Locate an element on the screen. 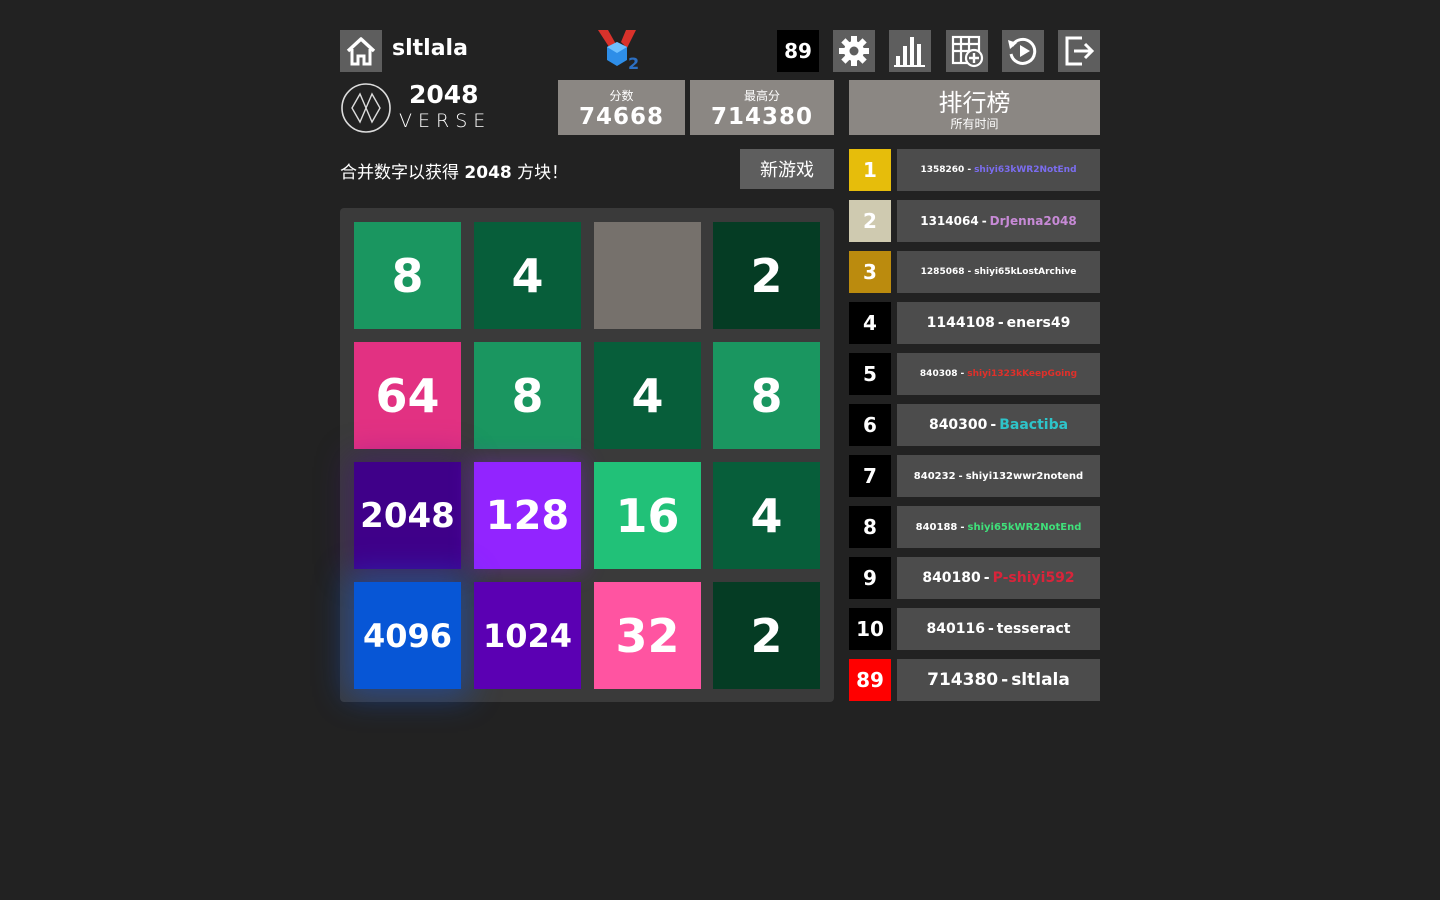 This screenshot has width=1440, height=900. leaderboard-score: 840308 is located at coordinates (938, 374).